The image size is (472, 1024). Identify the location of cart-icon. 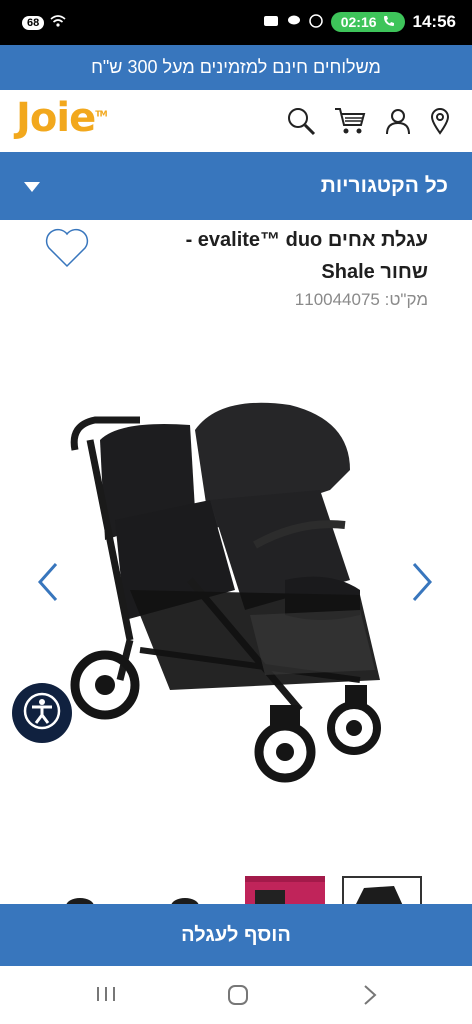
(350, 121).